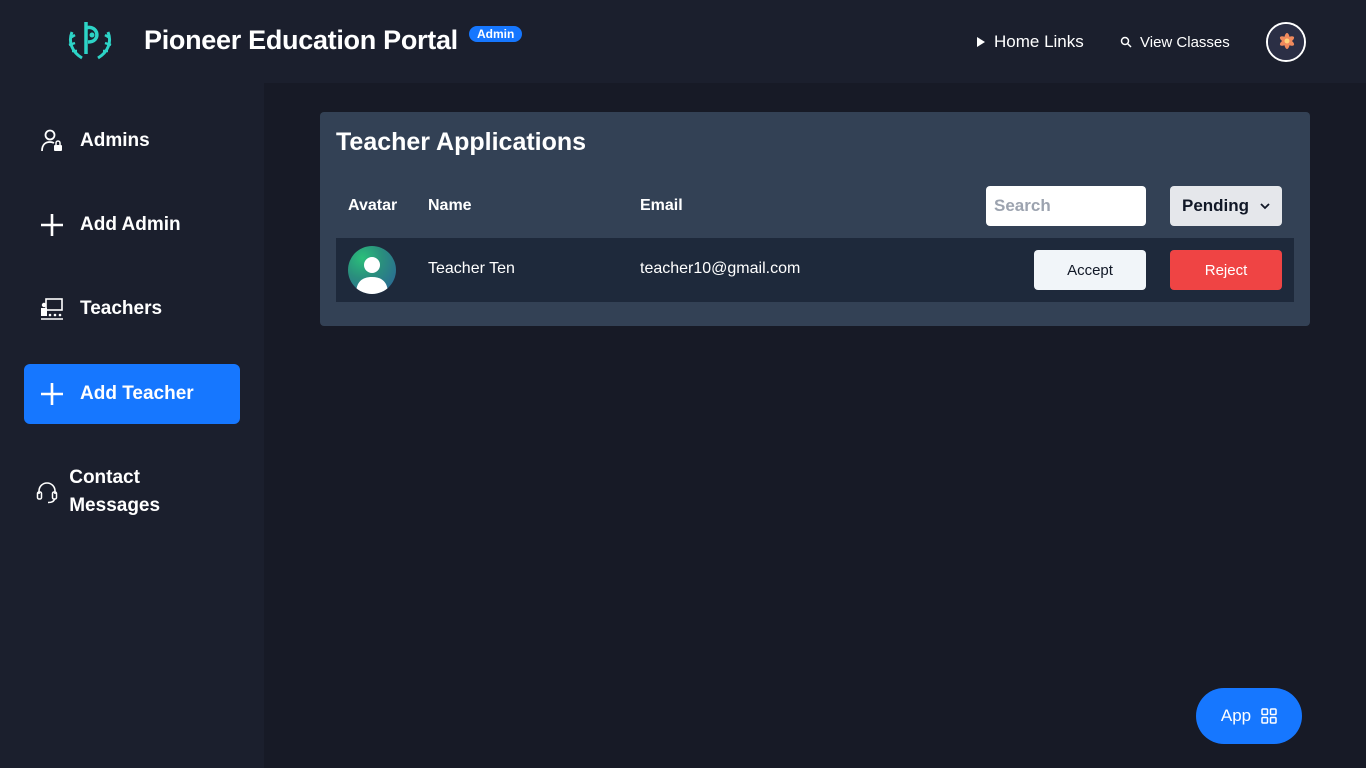 The height and width of the screenshot is (768, 1366). Describe the element at coordinates (1216, 205) in the screenshot. I see `status-filter-value: Pending` at that location.